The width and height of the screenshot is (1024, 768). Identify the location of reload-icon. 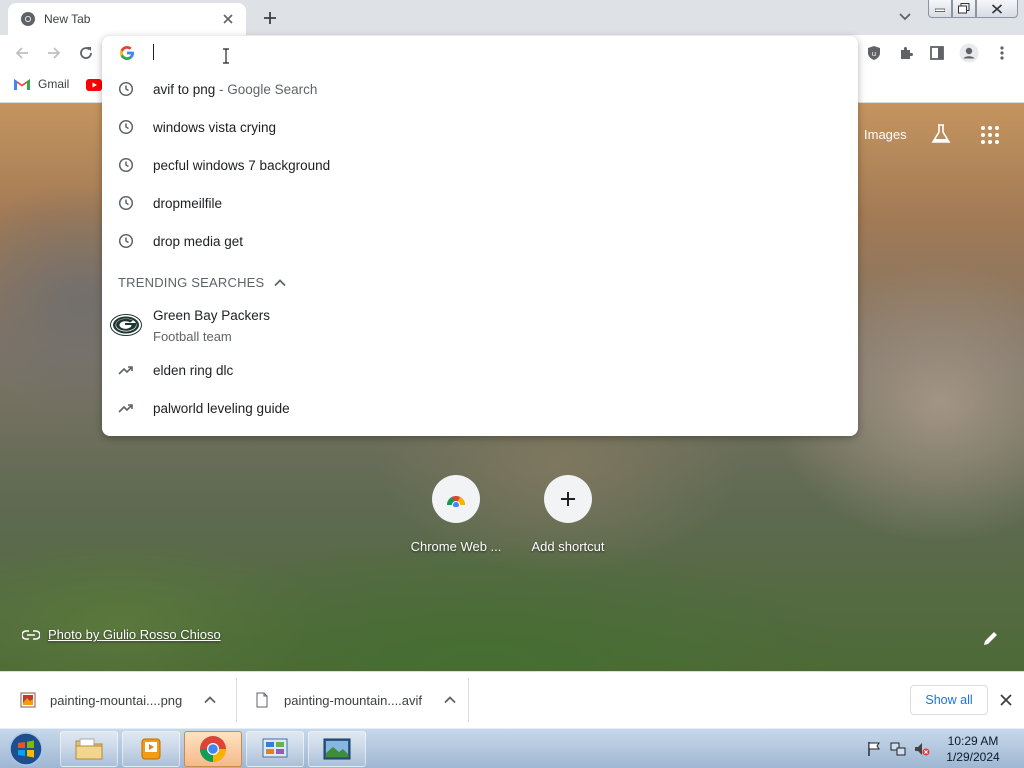
(86, 53).